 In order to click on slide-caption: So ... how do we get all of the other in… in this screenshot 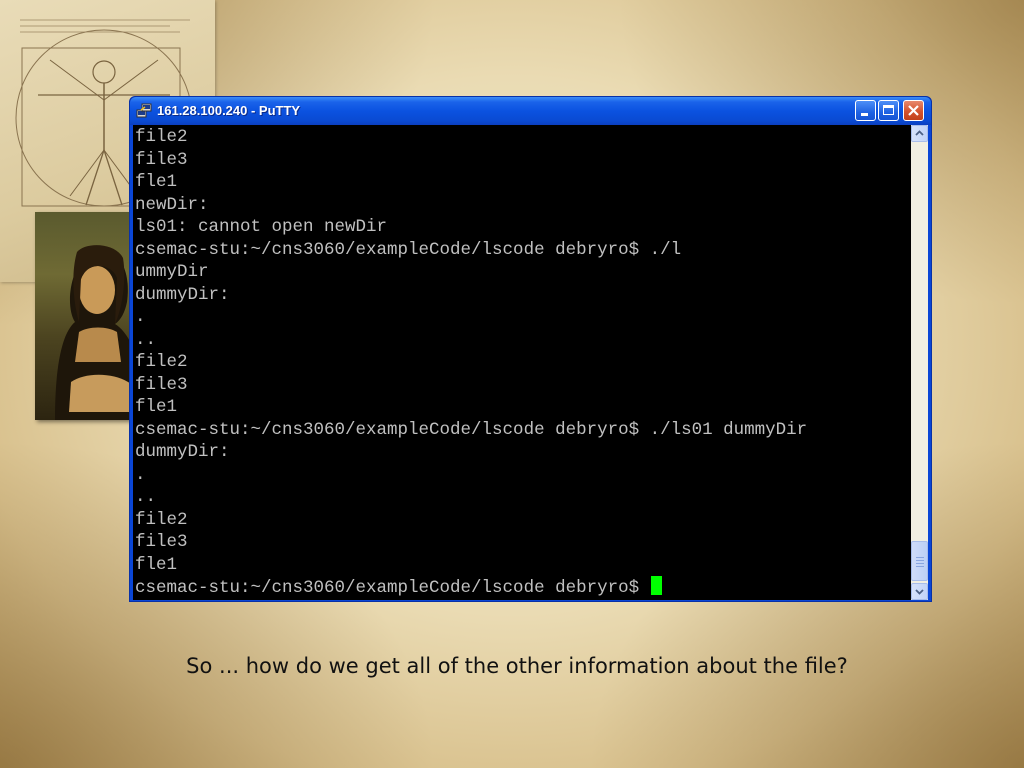, I will do `click(517, 666)`.